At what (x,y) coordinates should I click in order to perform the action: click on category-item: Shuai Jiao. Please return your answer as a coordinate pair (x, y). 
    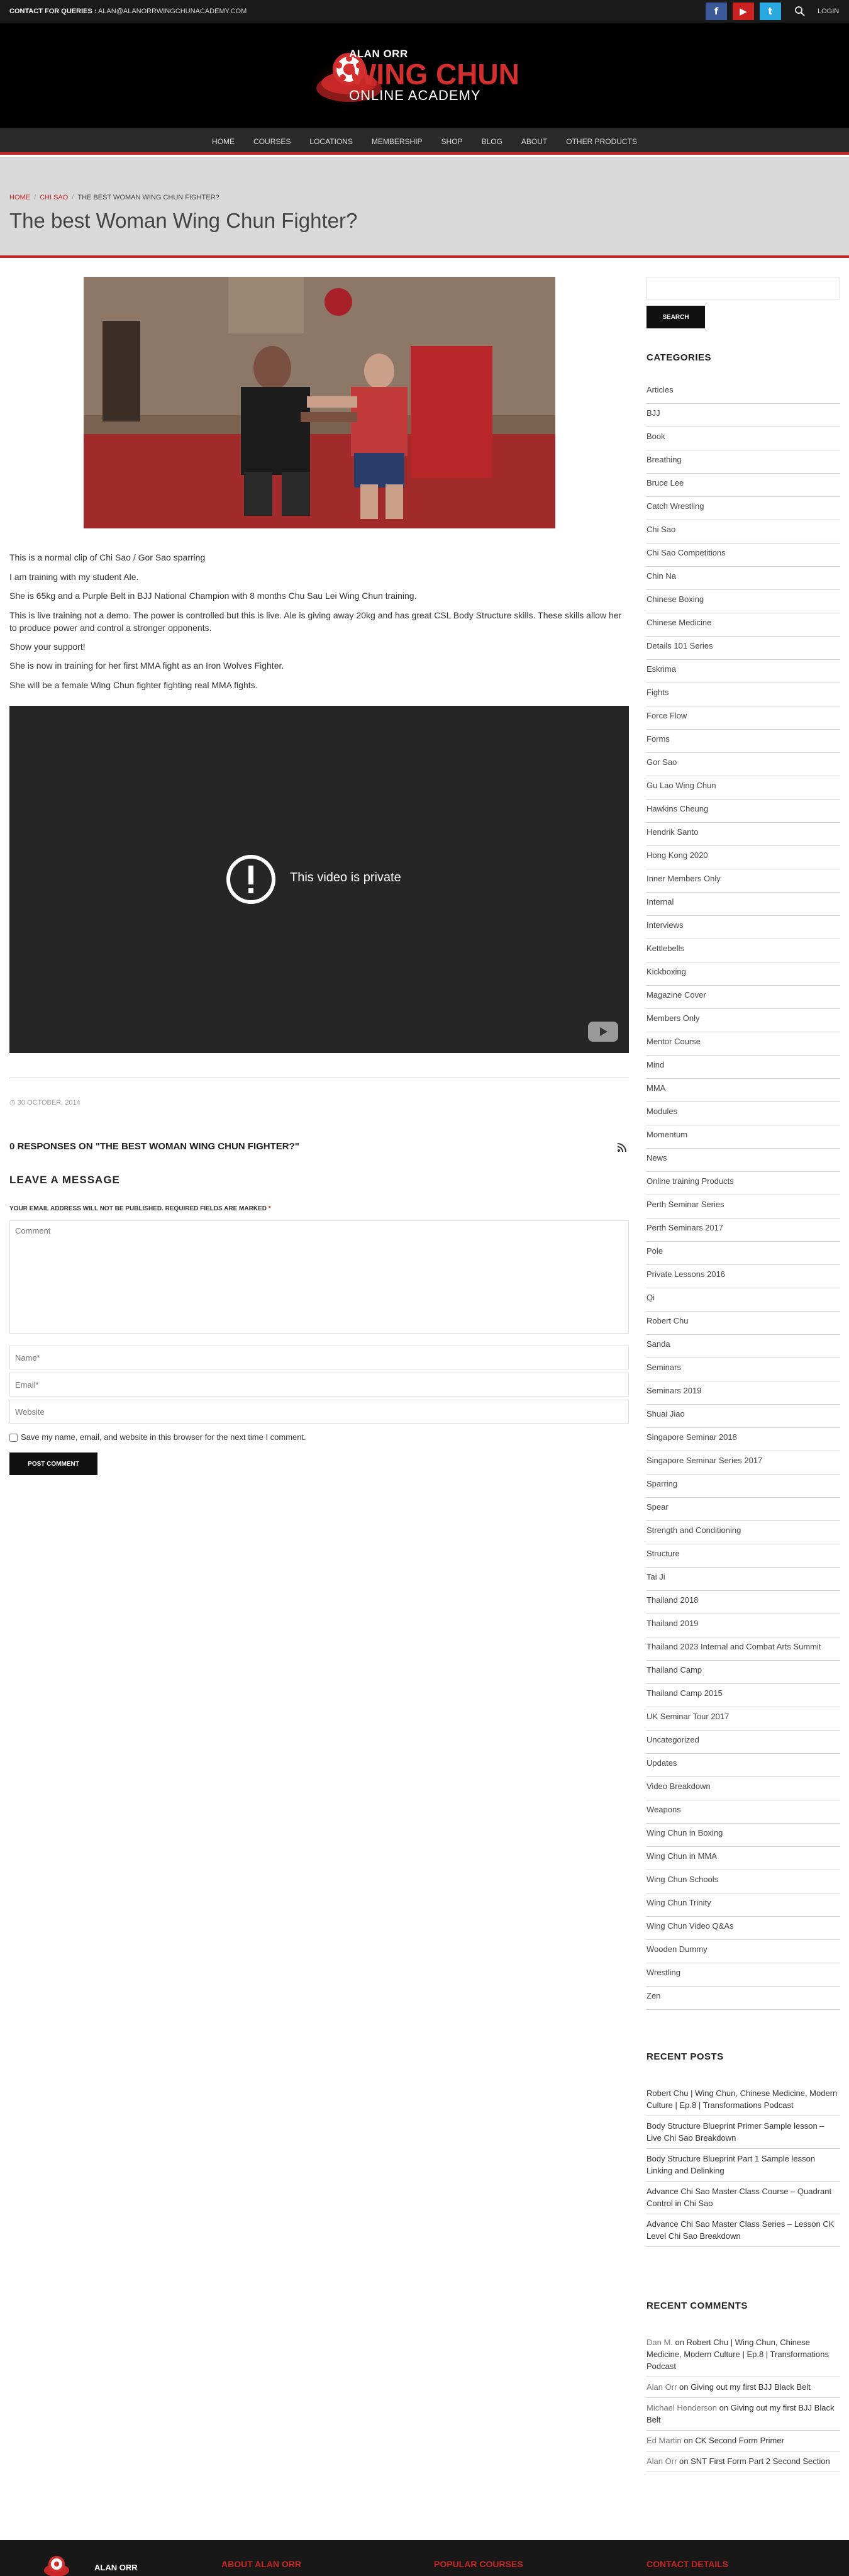
    Looking at the image, I should click on (743, 1416).